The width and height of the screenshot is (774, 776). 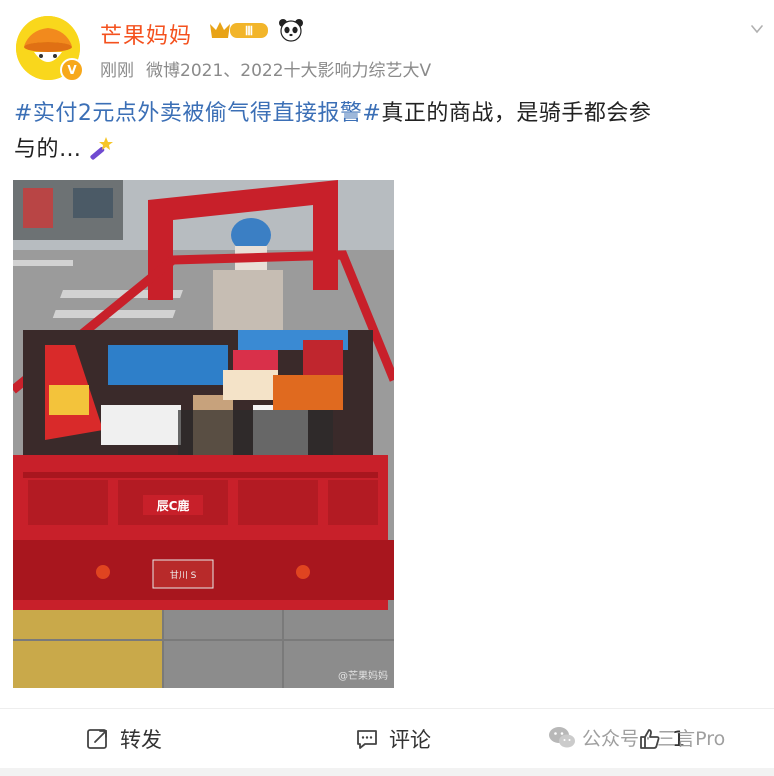 I want to click on wechat-watermark: 公众号 · 三言Pro, so click(x=636, y=737).